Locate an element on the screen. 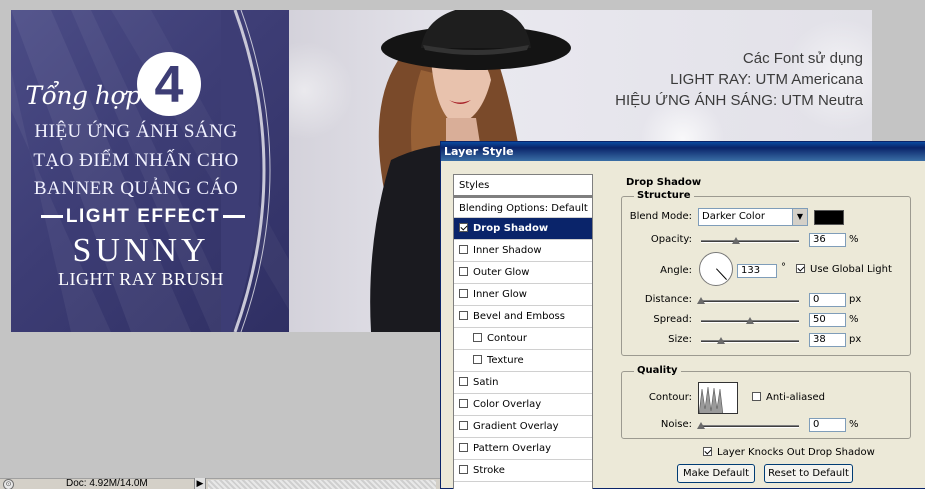 Image resolution: width=925 pixels, height=489 pixels. style-item-gradient-overlay: Gradient Overlay is located at coordinates (523, 427).